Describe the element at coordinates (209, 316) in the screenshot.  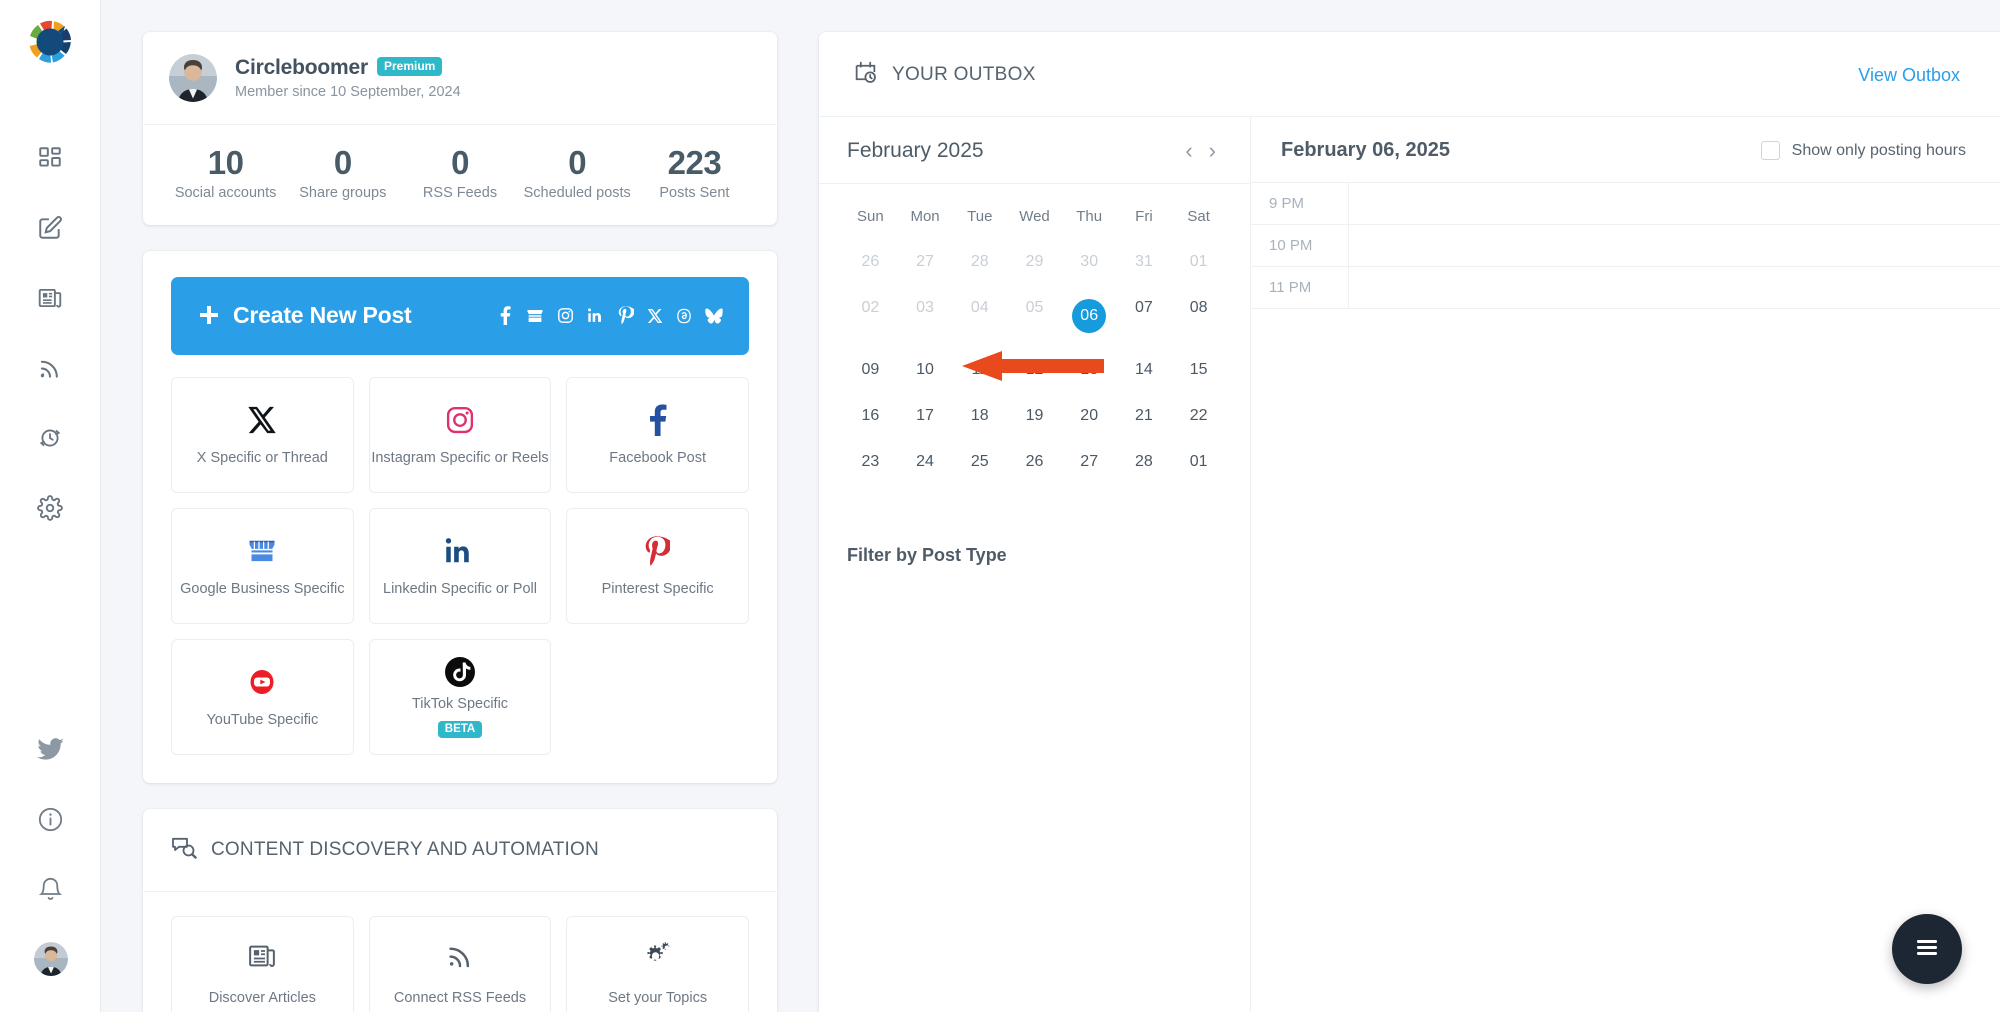
I see `plus-icon` at that location.